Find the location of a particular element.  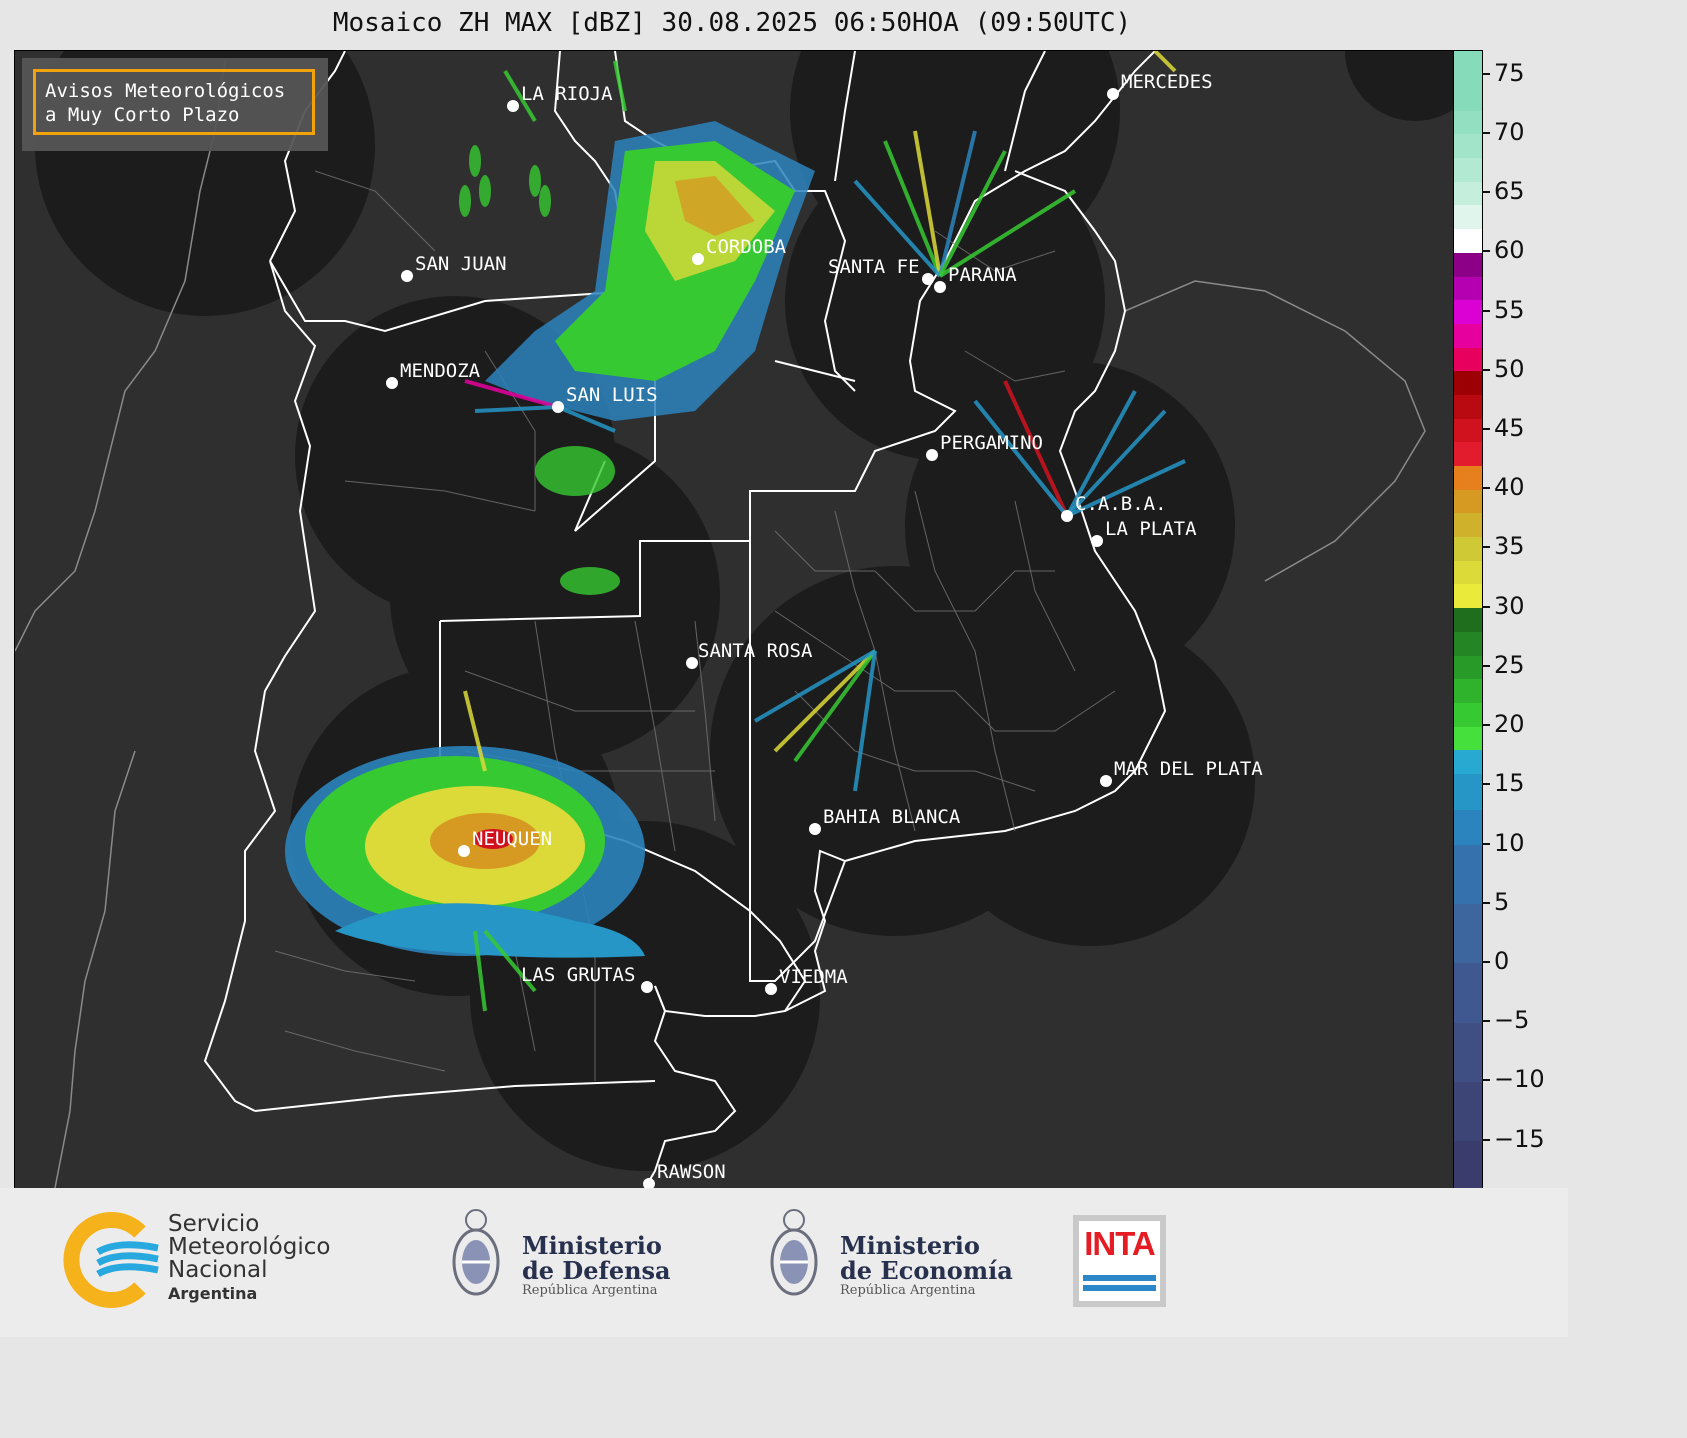

warning-line-1: Avisos Meteorológicos is located at coordinates (165, 91).